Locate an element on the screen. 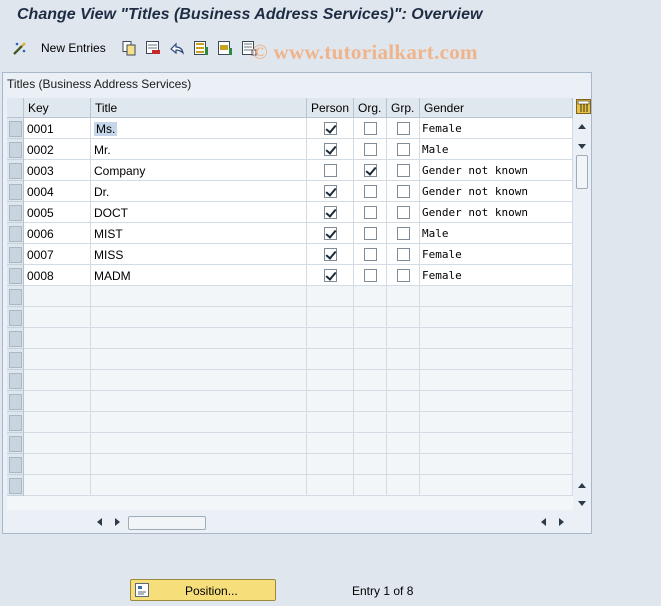 The width and height of the screenshot is (661, 606). title-cell: MIST is located at coordinates (199, 233).